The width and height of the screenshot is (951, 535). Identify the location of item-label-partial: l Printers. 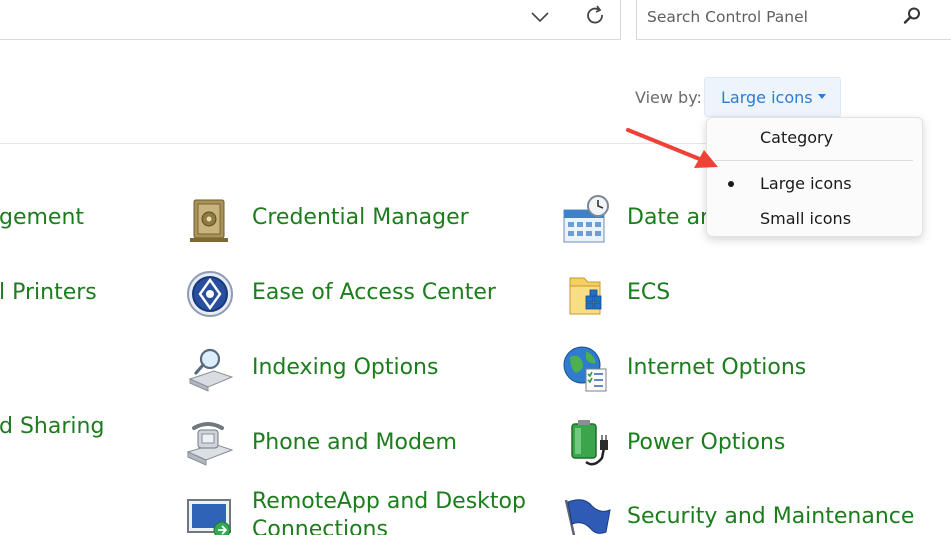
(48, 292).